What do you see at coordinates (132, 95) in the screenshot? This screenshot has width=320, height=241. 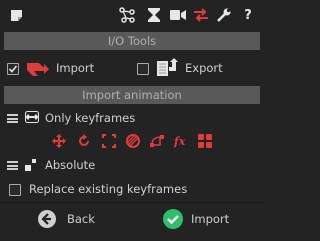 I see `import-animation-header: Import animation` at bounding box center [132, 95].